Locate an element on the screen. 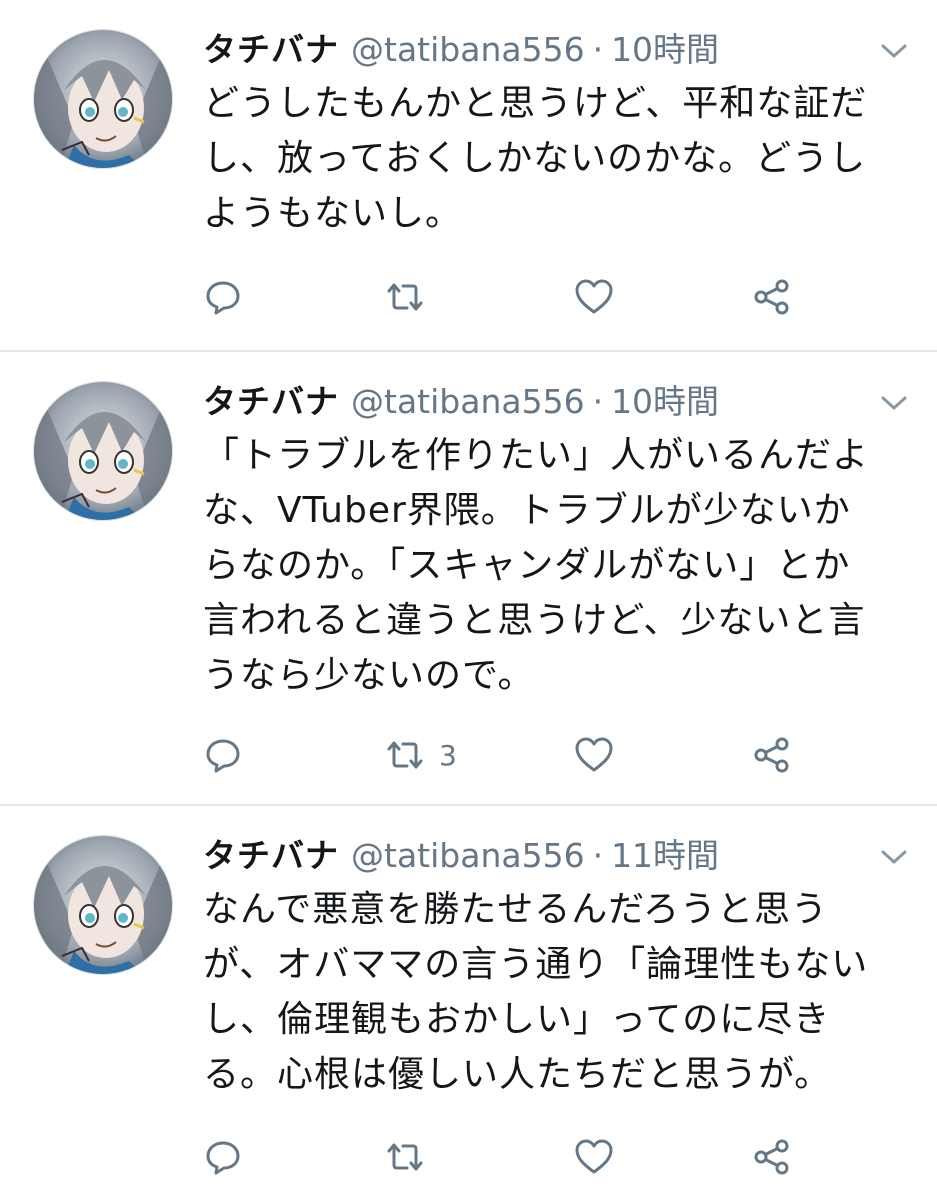  tweet-header: タチバナ @tatibana556 · 11時間 is located at coordinates (461, 856).